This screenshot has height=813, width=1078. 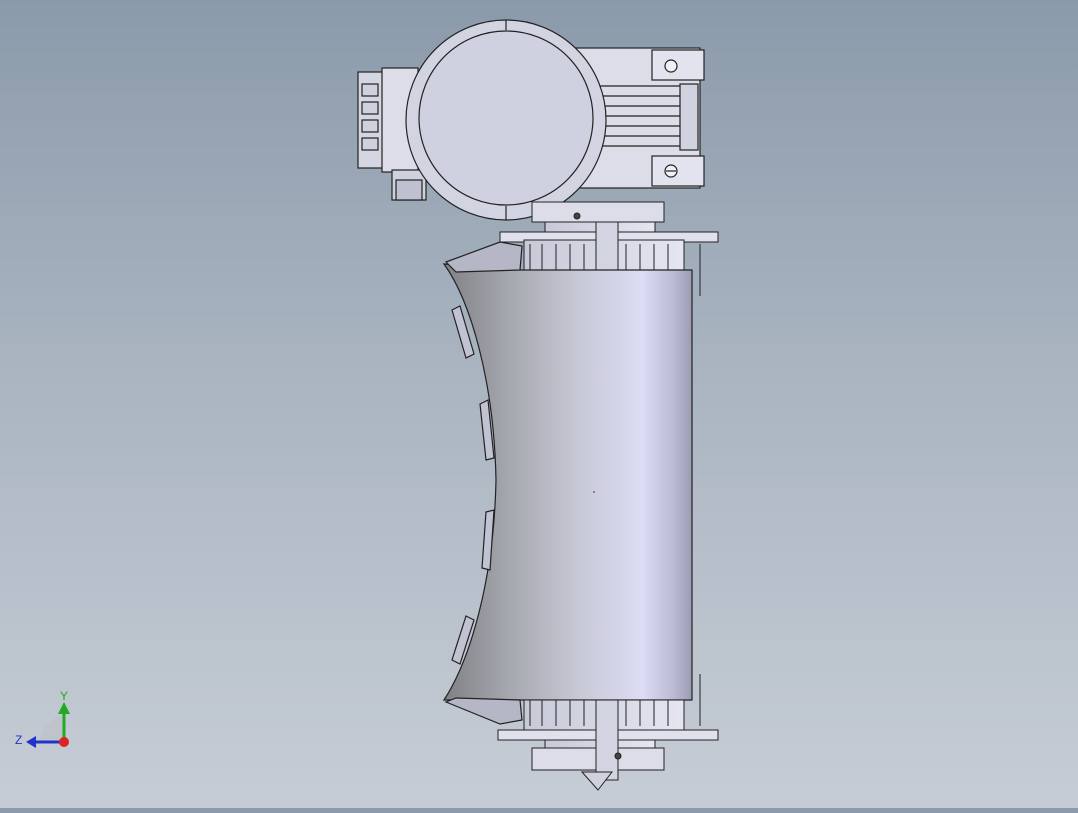 I want to click on triad-z-label: Z, so click(x=18, y=740).